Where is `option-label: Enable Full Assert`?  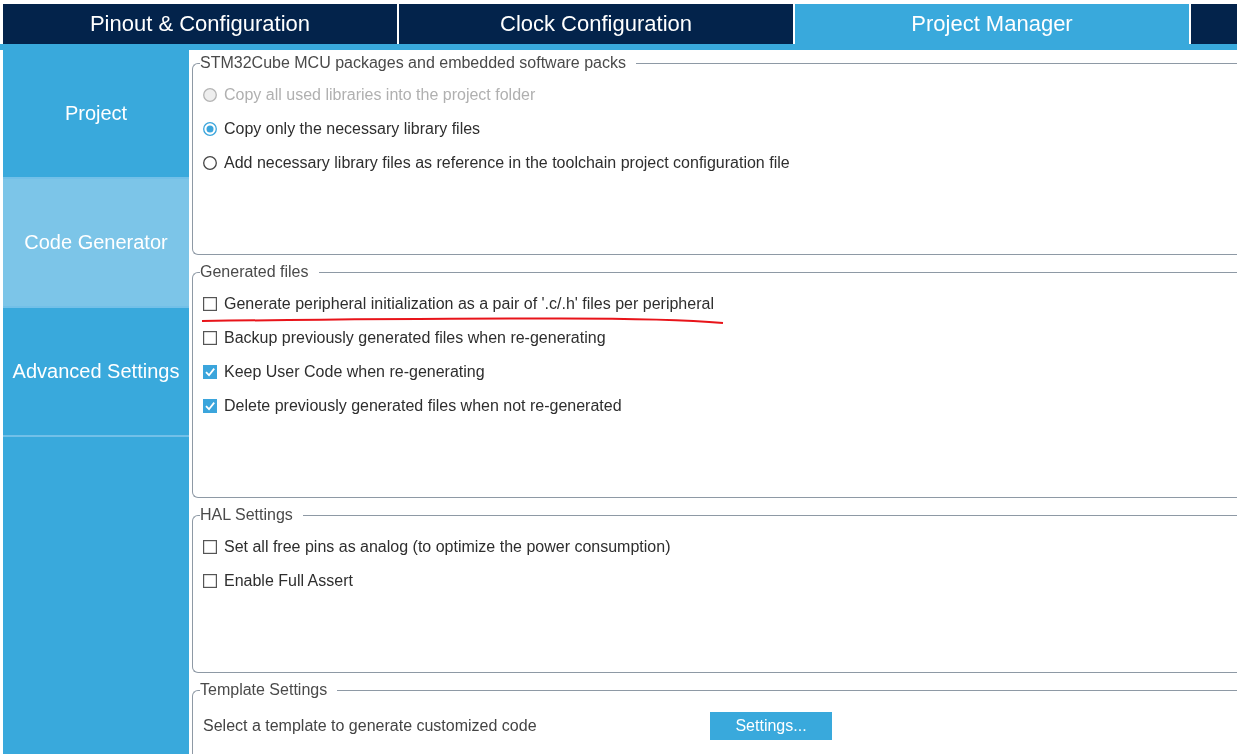
option-label: Enable Full Assert is located at coordinates (288, 581).